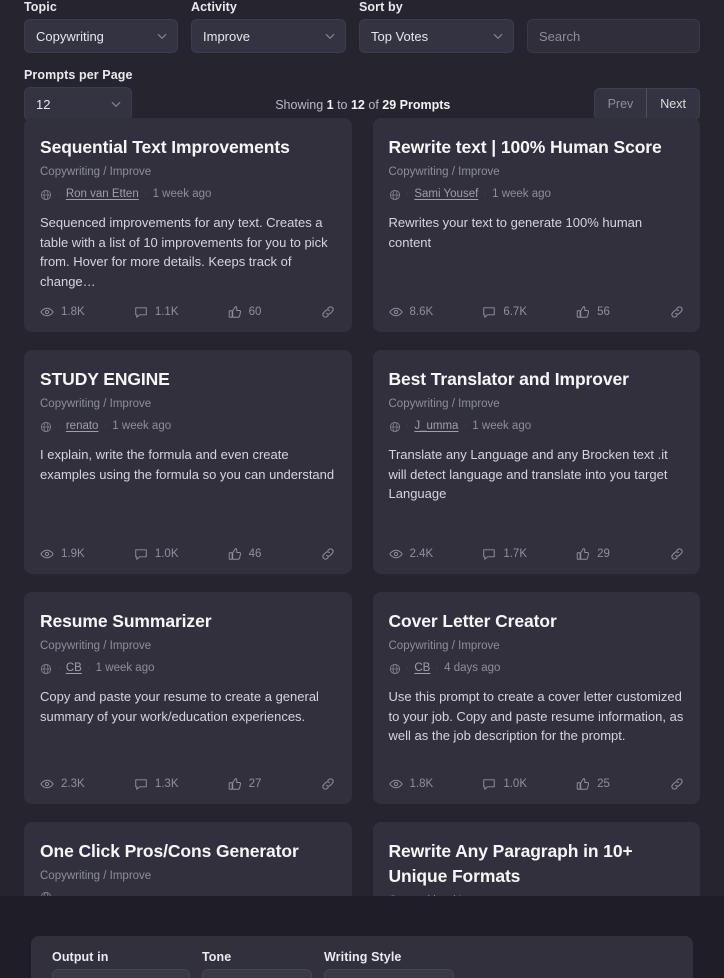 This screenshot has width=724, height=978. What do you see at coordinates (620, 104) in the screenshot?
I see `prev-page-button: Prev` at bounding box center [620, 104].